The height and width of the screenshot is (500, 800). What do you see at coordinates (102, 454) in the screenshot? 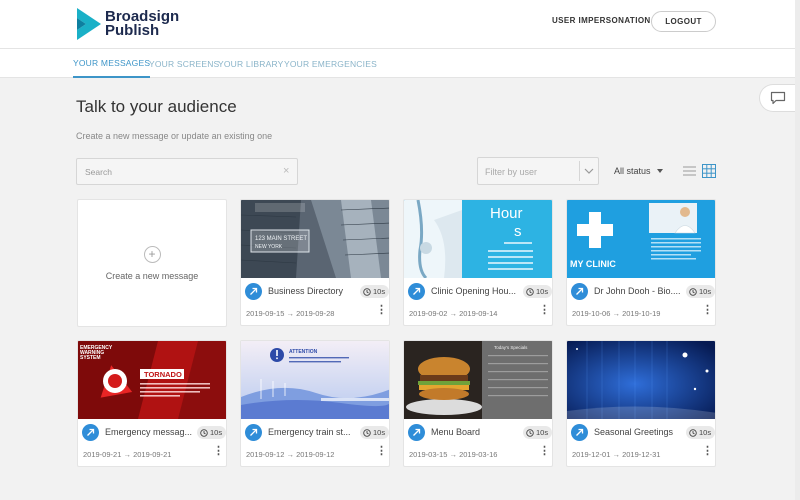
I see `start-date: 2019-09-21` at bounding box center [102, 454].